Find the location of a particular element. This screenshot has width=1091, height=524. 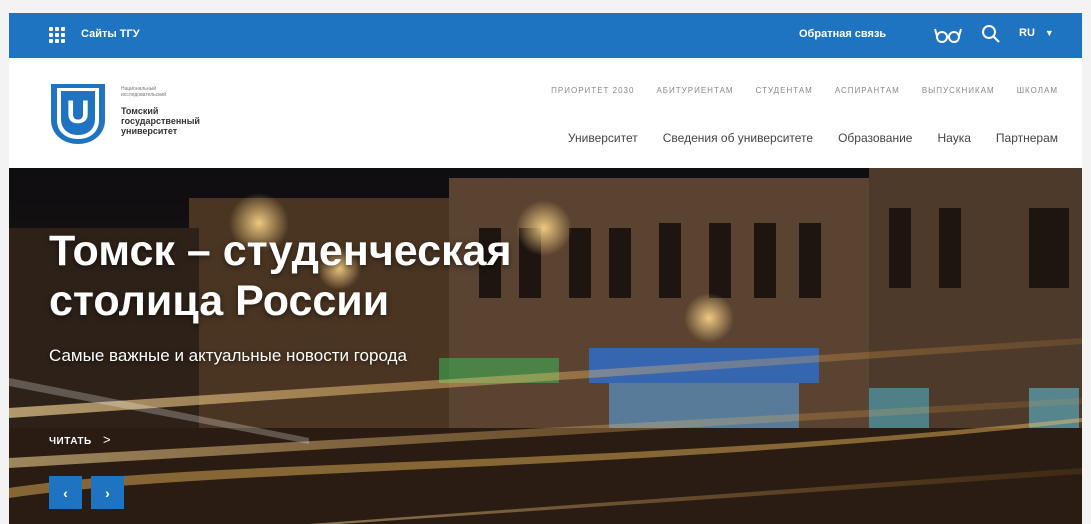

nav-science: Наука is located at coordinates (953, 138).